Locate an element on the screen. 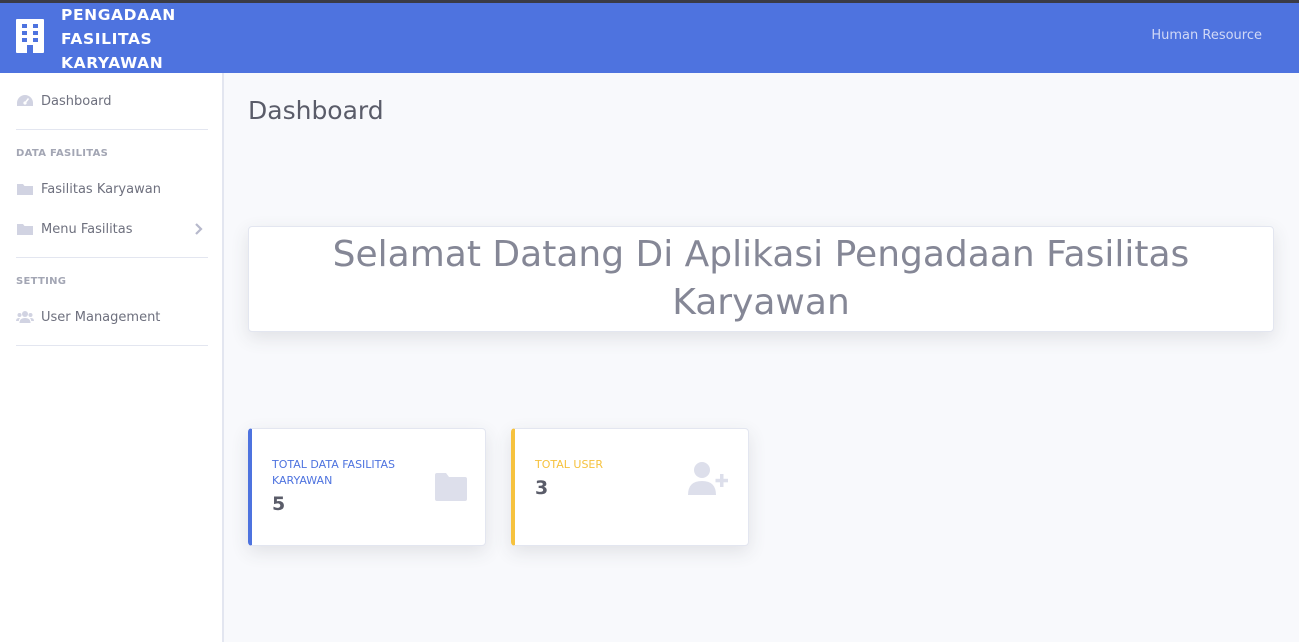 This screenshot has height=642, width=1299. sidebar-item-label: Fasilitas Karyawan is located at coordinates (101, 189).